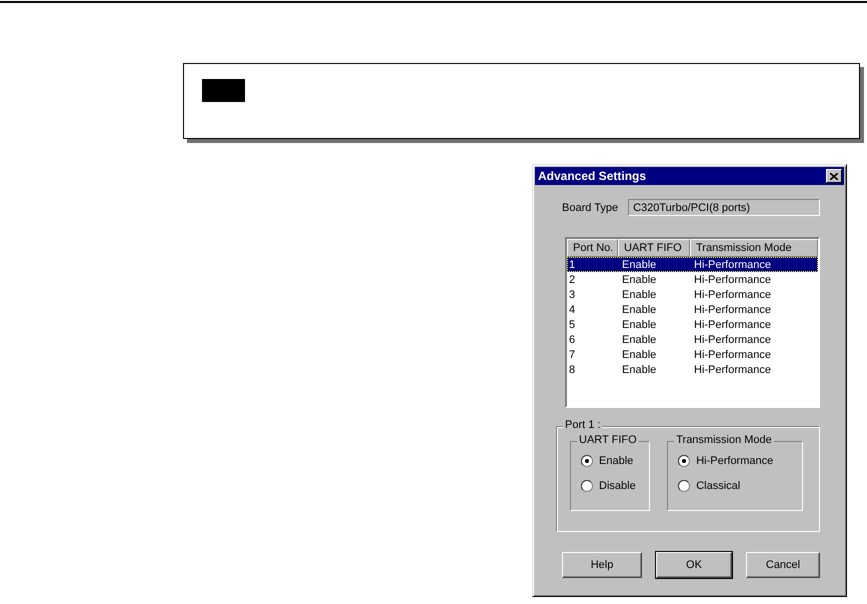 This screenshot has height=604, width=867. What do you see at coordinates (735, 461) in the screenshot?
I see `radio-label: Hi-Performance` at bounding box center [735, 461].